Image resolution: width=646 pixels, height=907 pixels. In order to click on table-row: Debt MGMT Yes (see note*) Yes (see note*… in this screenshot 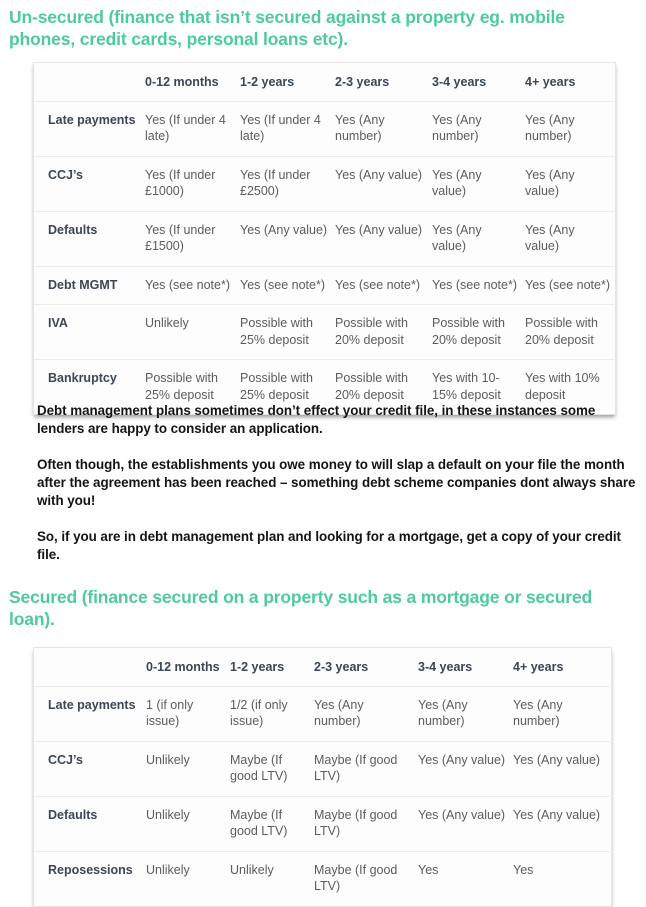, I will do `click(325, 285)`.